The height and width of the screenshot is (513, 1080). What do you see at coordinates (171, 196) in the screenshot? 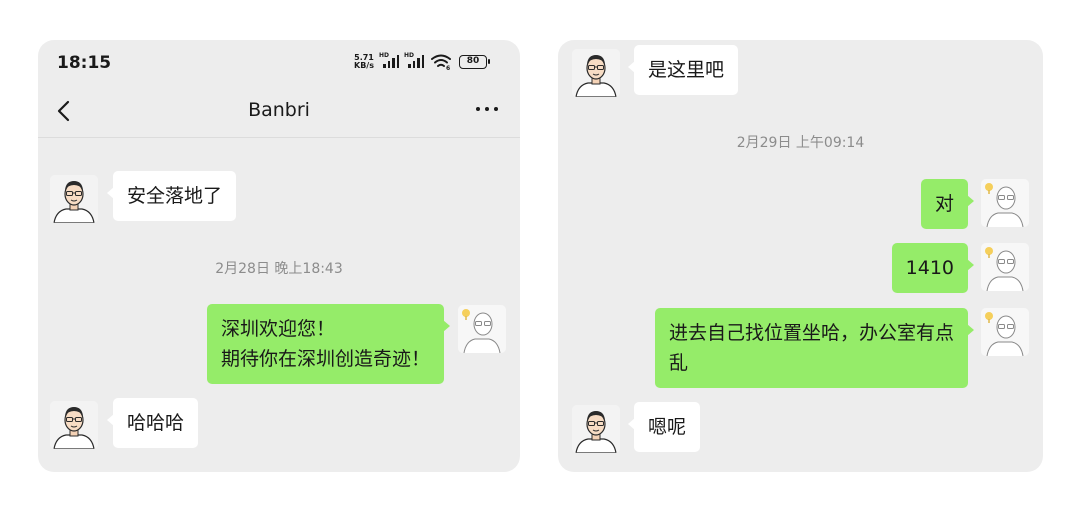
I see `incoming-message-bubble: 安全落地了` at bounding box center [171, 196].